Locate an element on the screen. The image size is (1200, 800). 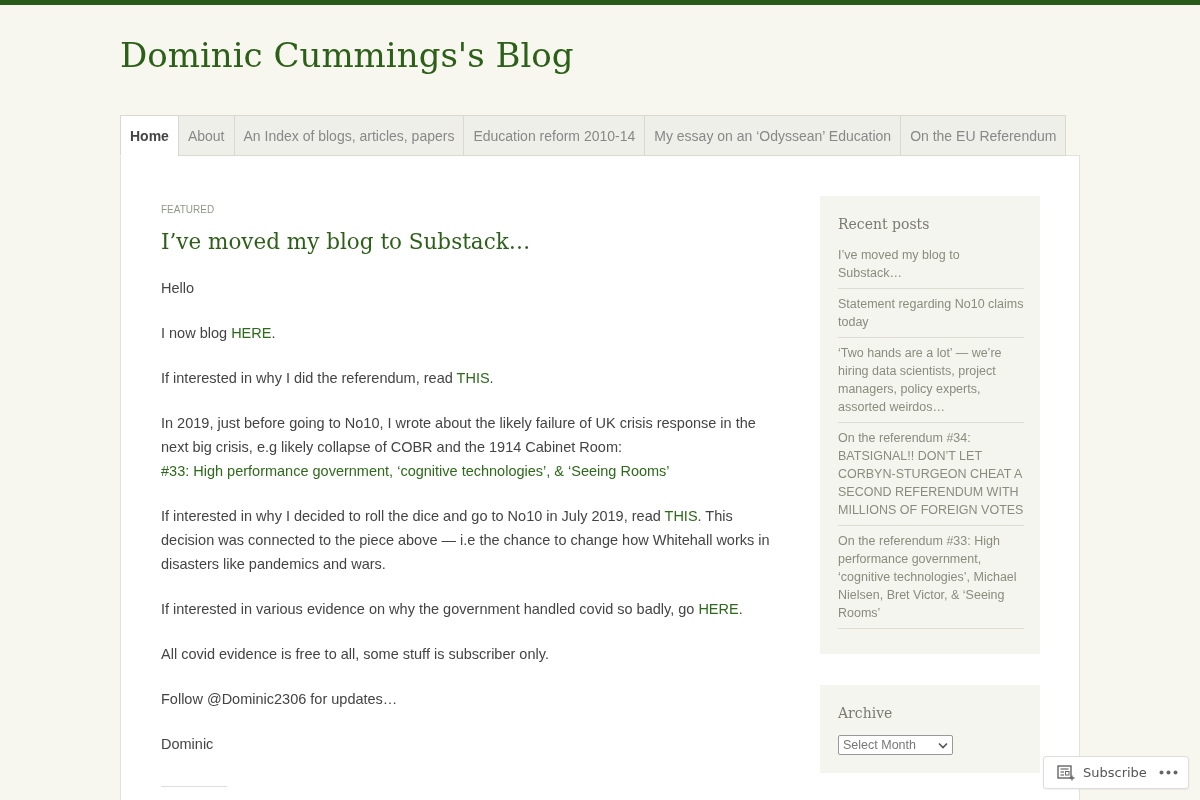
paragraph: If interested in various evidence on why the government handled covid so badly, go HERE. is located at coordinates (452, 609).